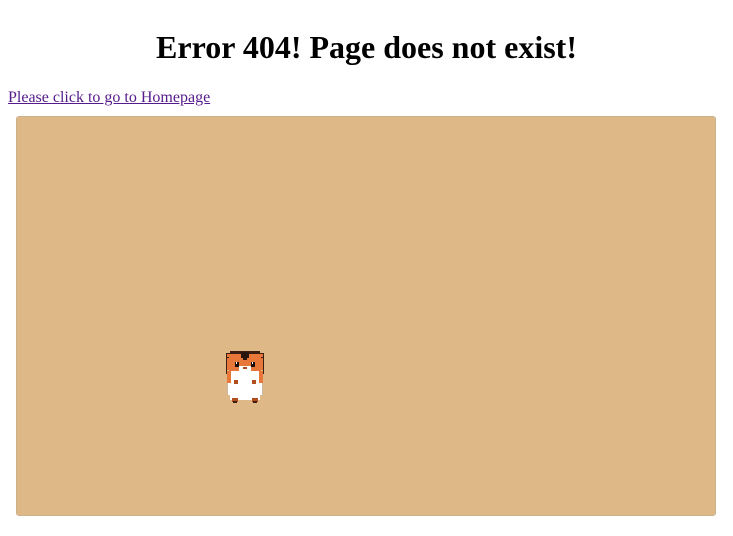  What do you see at coordinates (366, 47) in the screenshot?
I see `page-title: Error 404! Page does not exist!` at bounding box center [366, 47].